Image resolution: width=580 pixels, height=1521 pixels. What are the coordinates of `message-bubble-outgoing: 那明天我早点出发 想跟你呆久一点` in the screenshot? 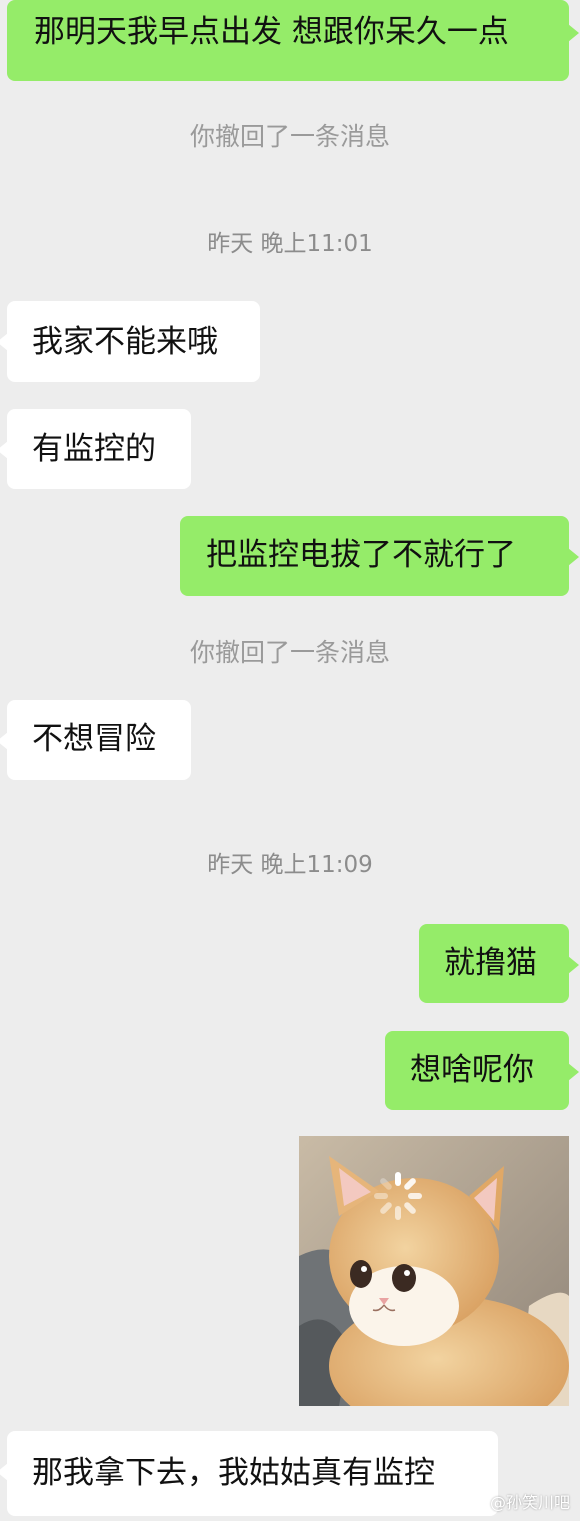 It's located at (293, 40).